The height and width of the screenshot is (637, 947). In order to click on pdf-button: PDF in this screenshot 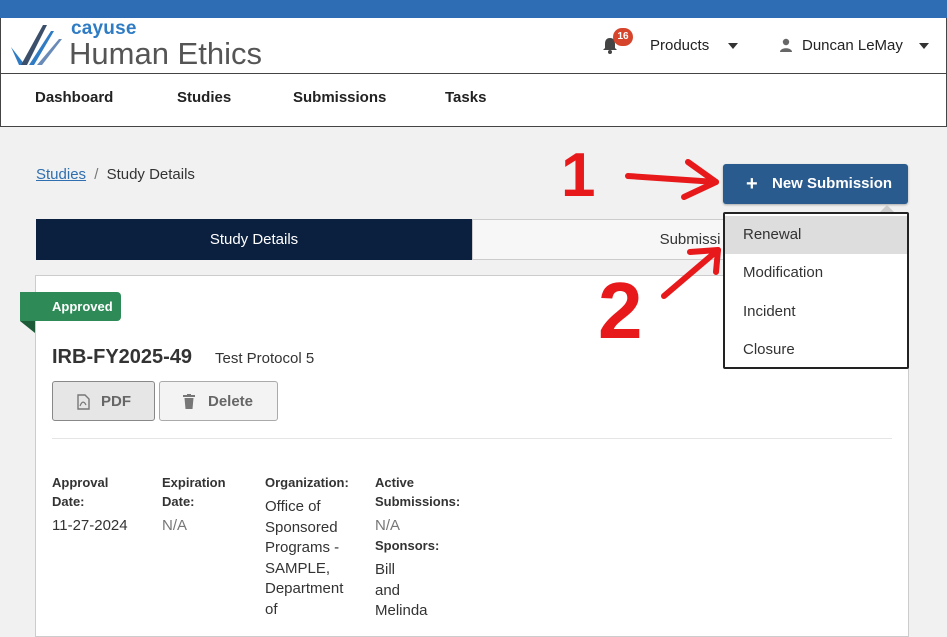, I will do `click(103, 401)`.